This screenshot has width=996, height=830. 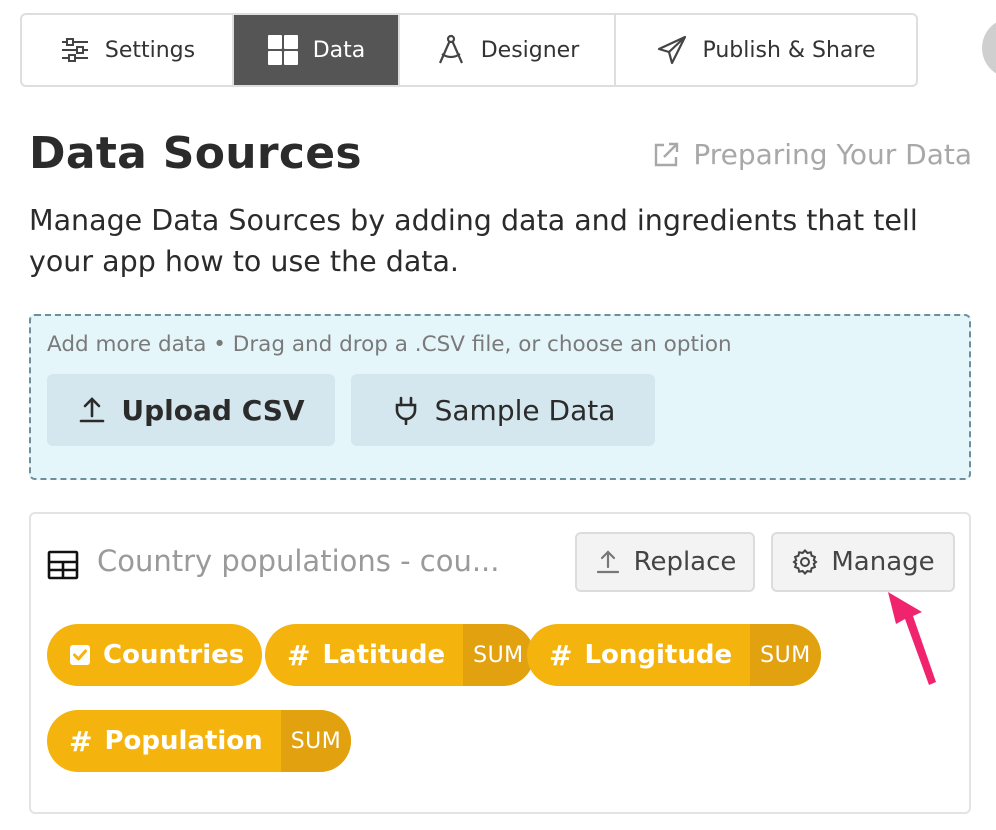 I want to click on field-pill-population: # Population SUM, so click(x=199, y=741).